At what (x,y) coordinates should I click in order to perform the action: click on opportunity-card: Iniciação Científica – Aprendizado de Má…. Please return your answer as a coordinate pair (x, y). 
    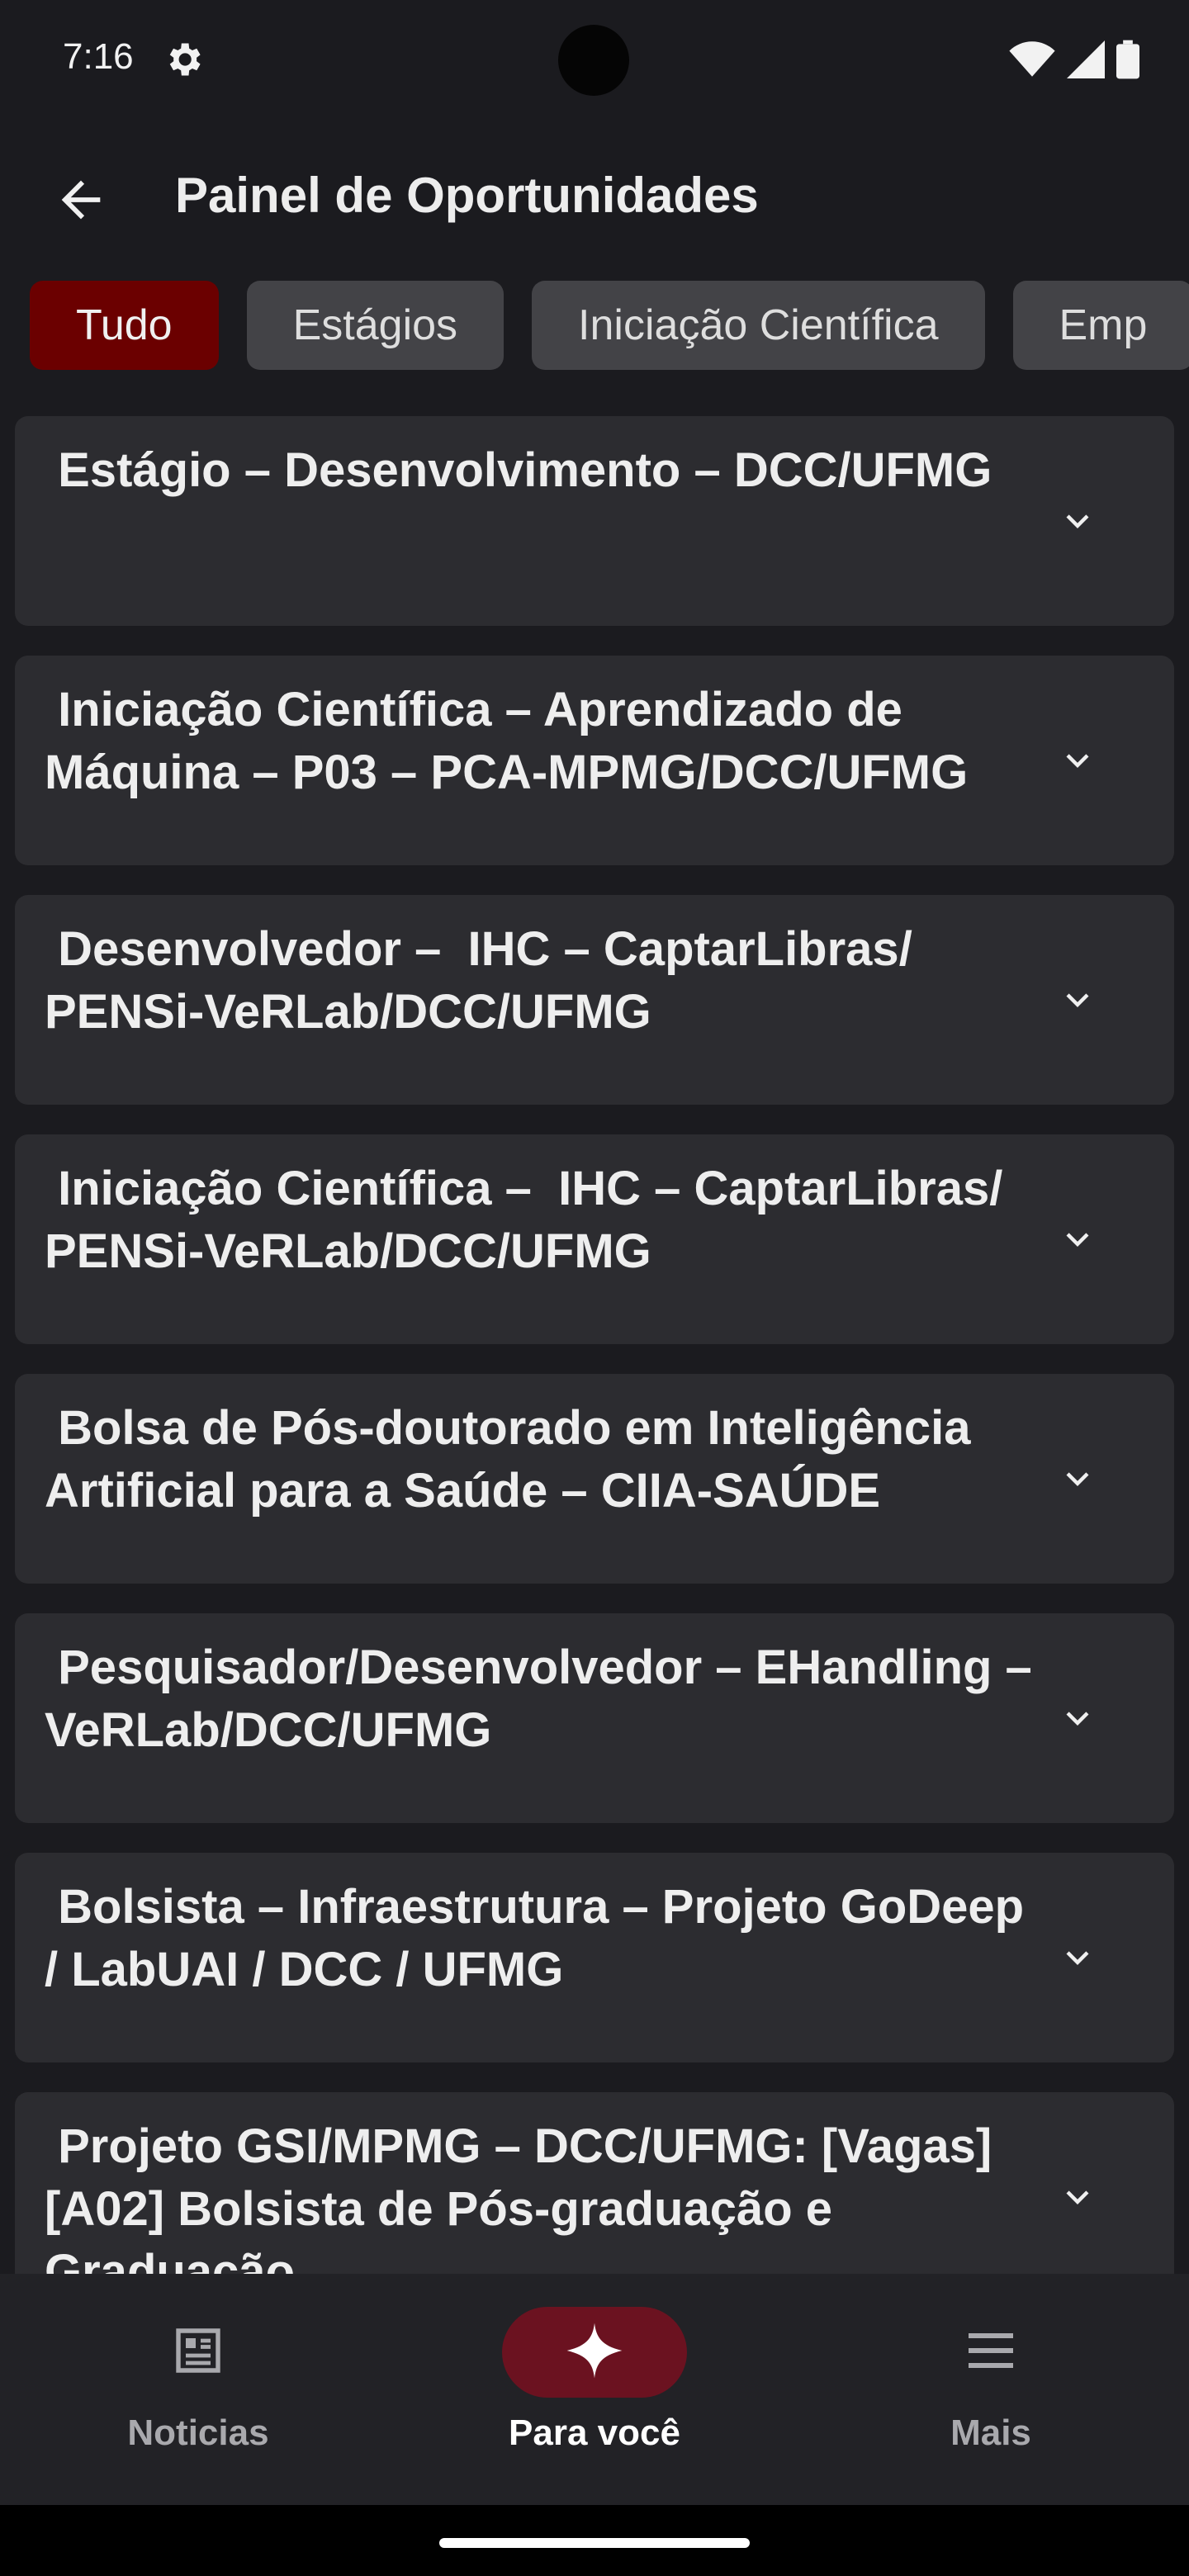
    Looking at the image, I should click on (594, 760).